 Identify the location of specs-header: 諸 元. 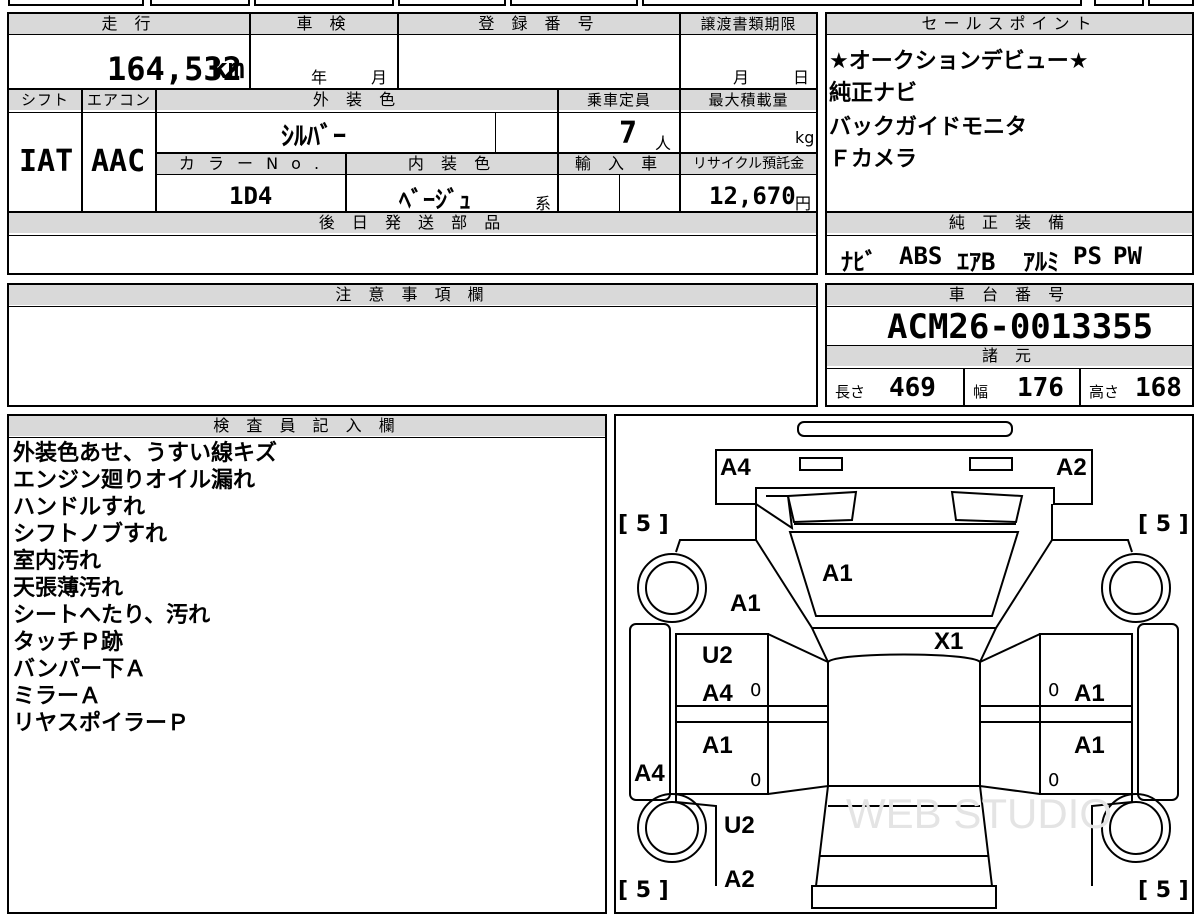
(1009, 356).